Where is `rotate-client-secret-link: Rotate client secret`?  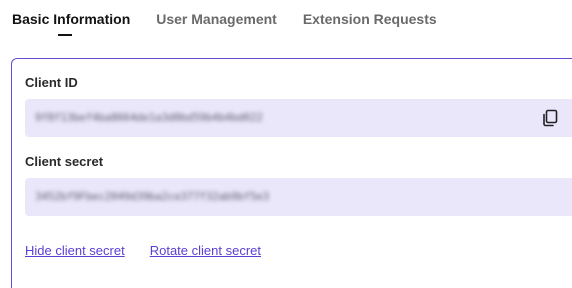
rotate-client-secret-link: Rotate client secret is located at coordinates (205, 250).